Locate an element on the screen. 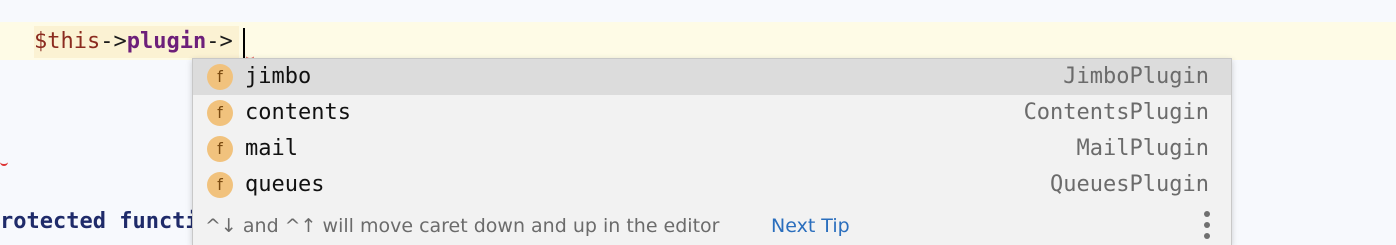  completion-item-name: queues is located at coordinates (285, 184).